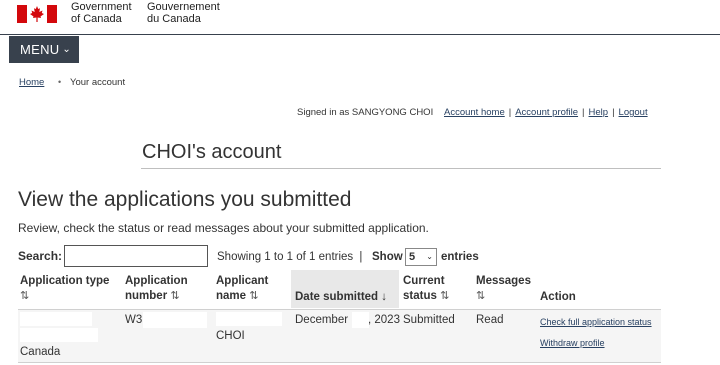  Describe the element at coordinates (558, 297) in the screenshot. I see `col-header-action: Action` at that location.